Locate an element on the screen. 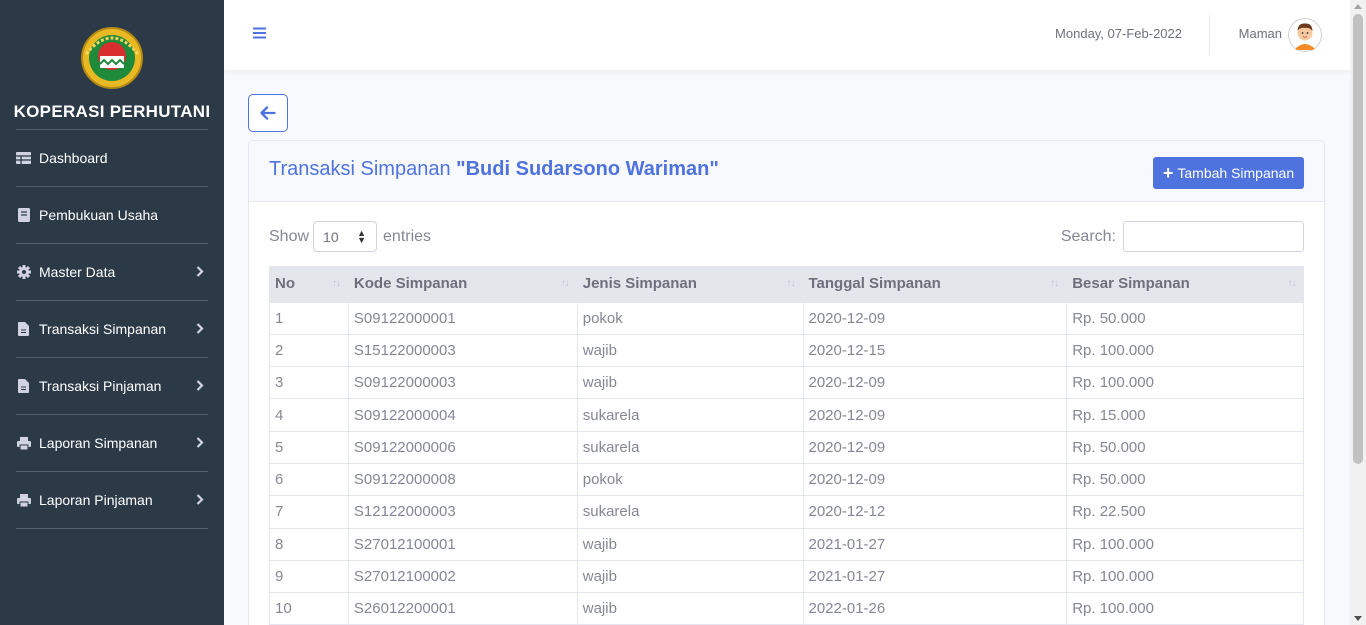 This screenshot has height=625, width=1366. column-label: Tanggal Simpanan is located at coordinates (874, 284).